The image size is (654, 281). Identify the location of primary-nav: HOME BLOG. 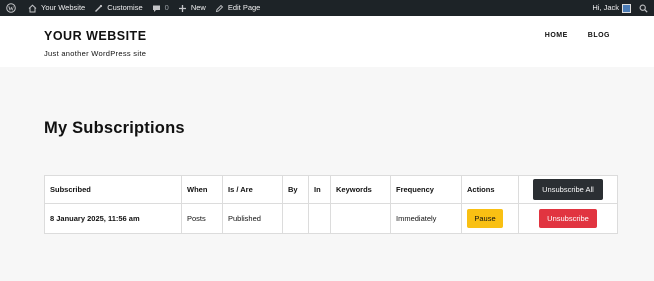
(567, 35).